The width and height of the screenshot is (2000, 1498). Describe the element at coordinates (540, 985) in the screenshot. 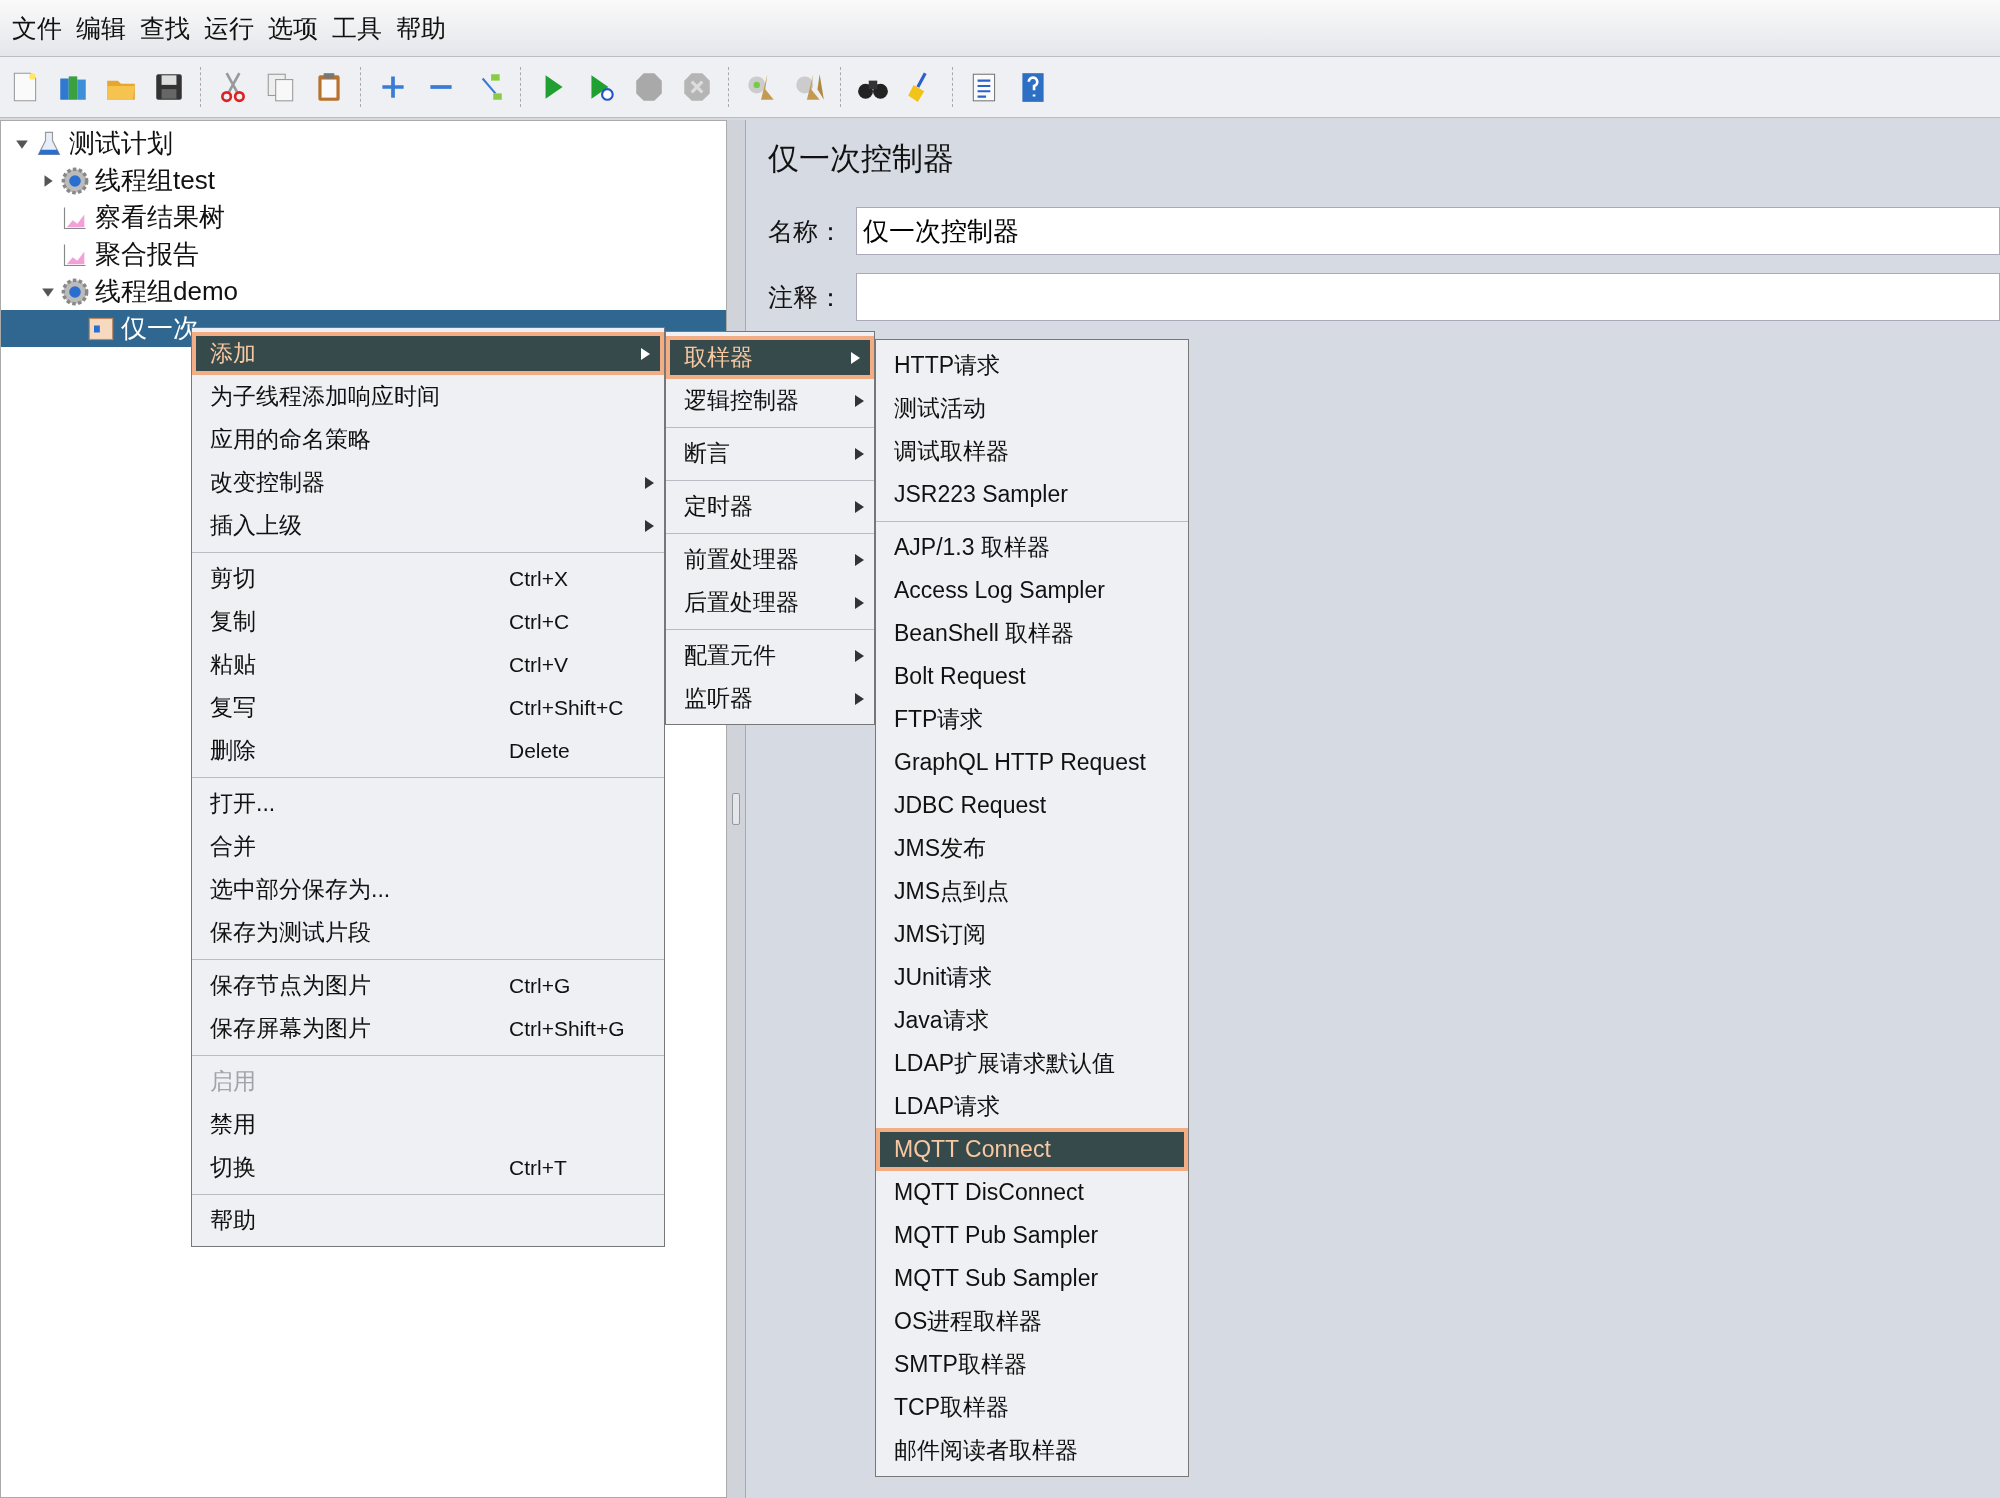

I see `shortcut-label: Ctrl+G` at that location.